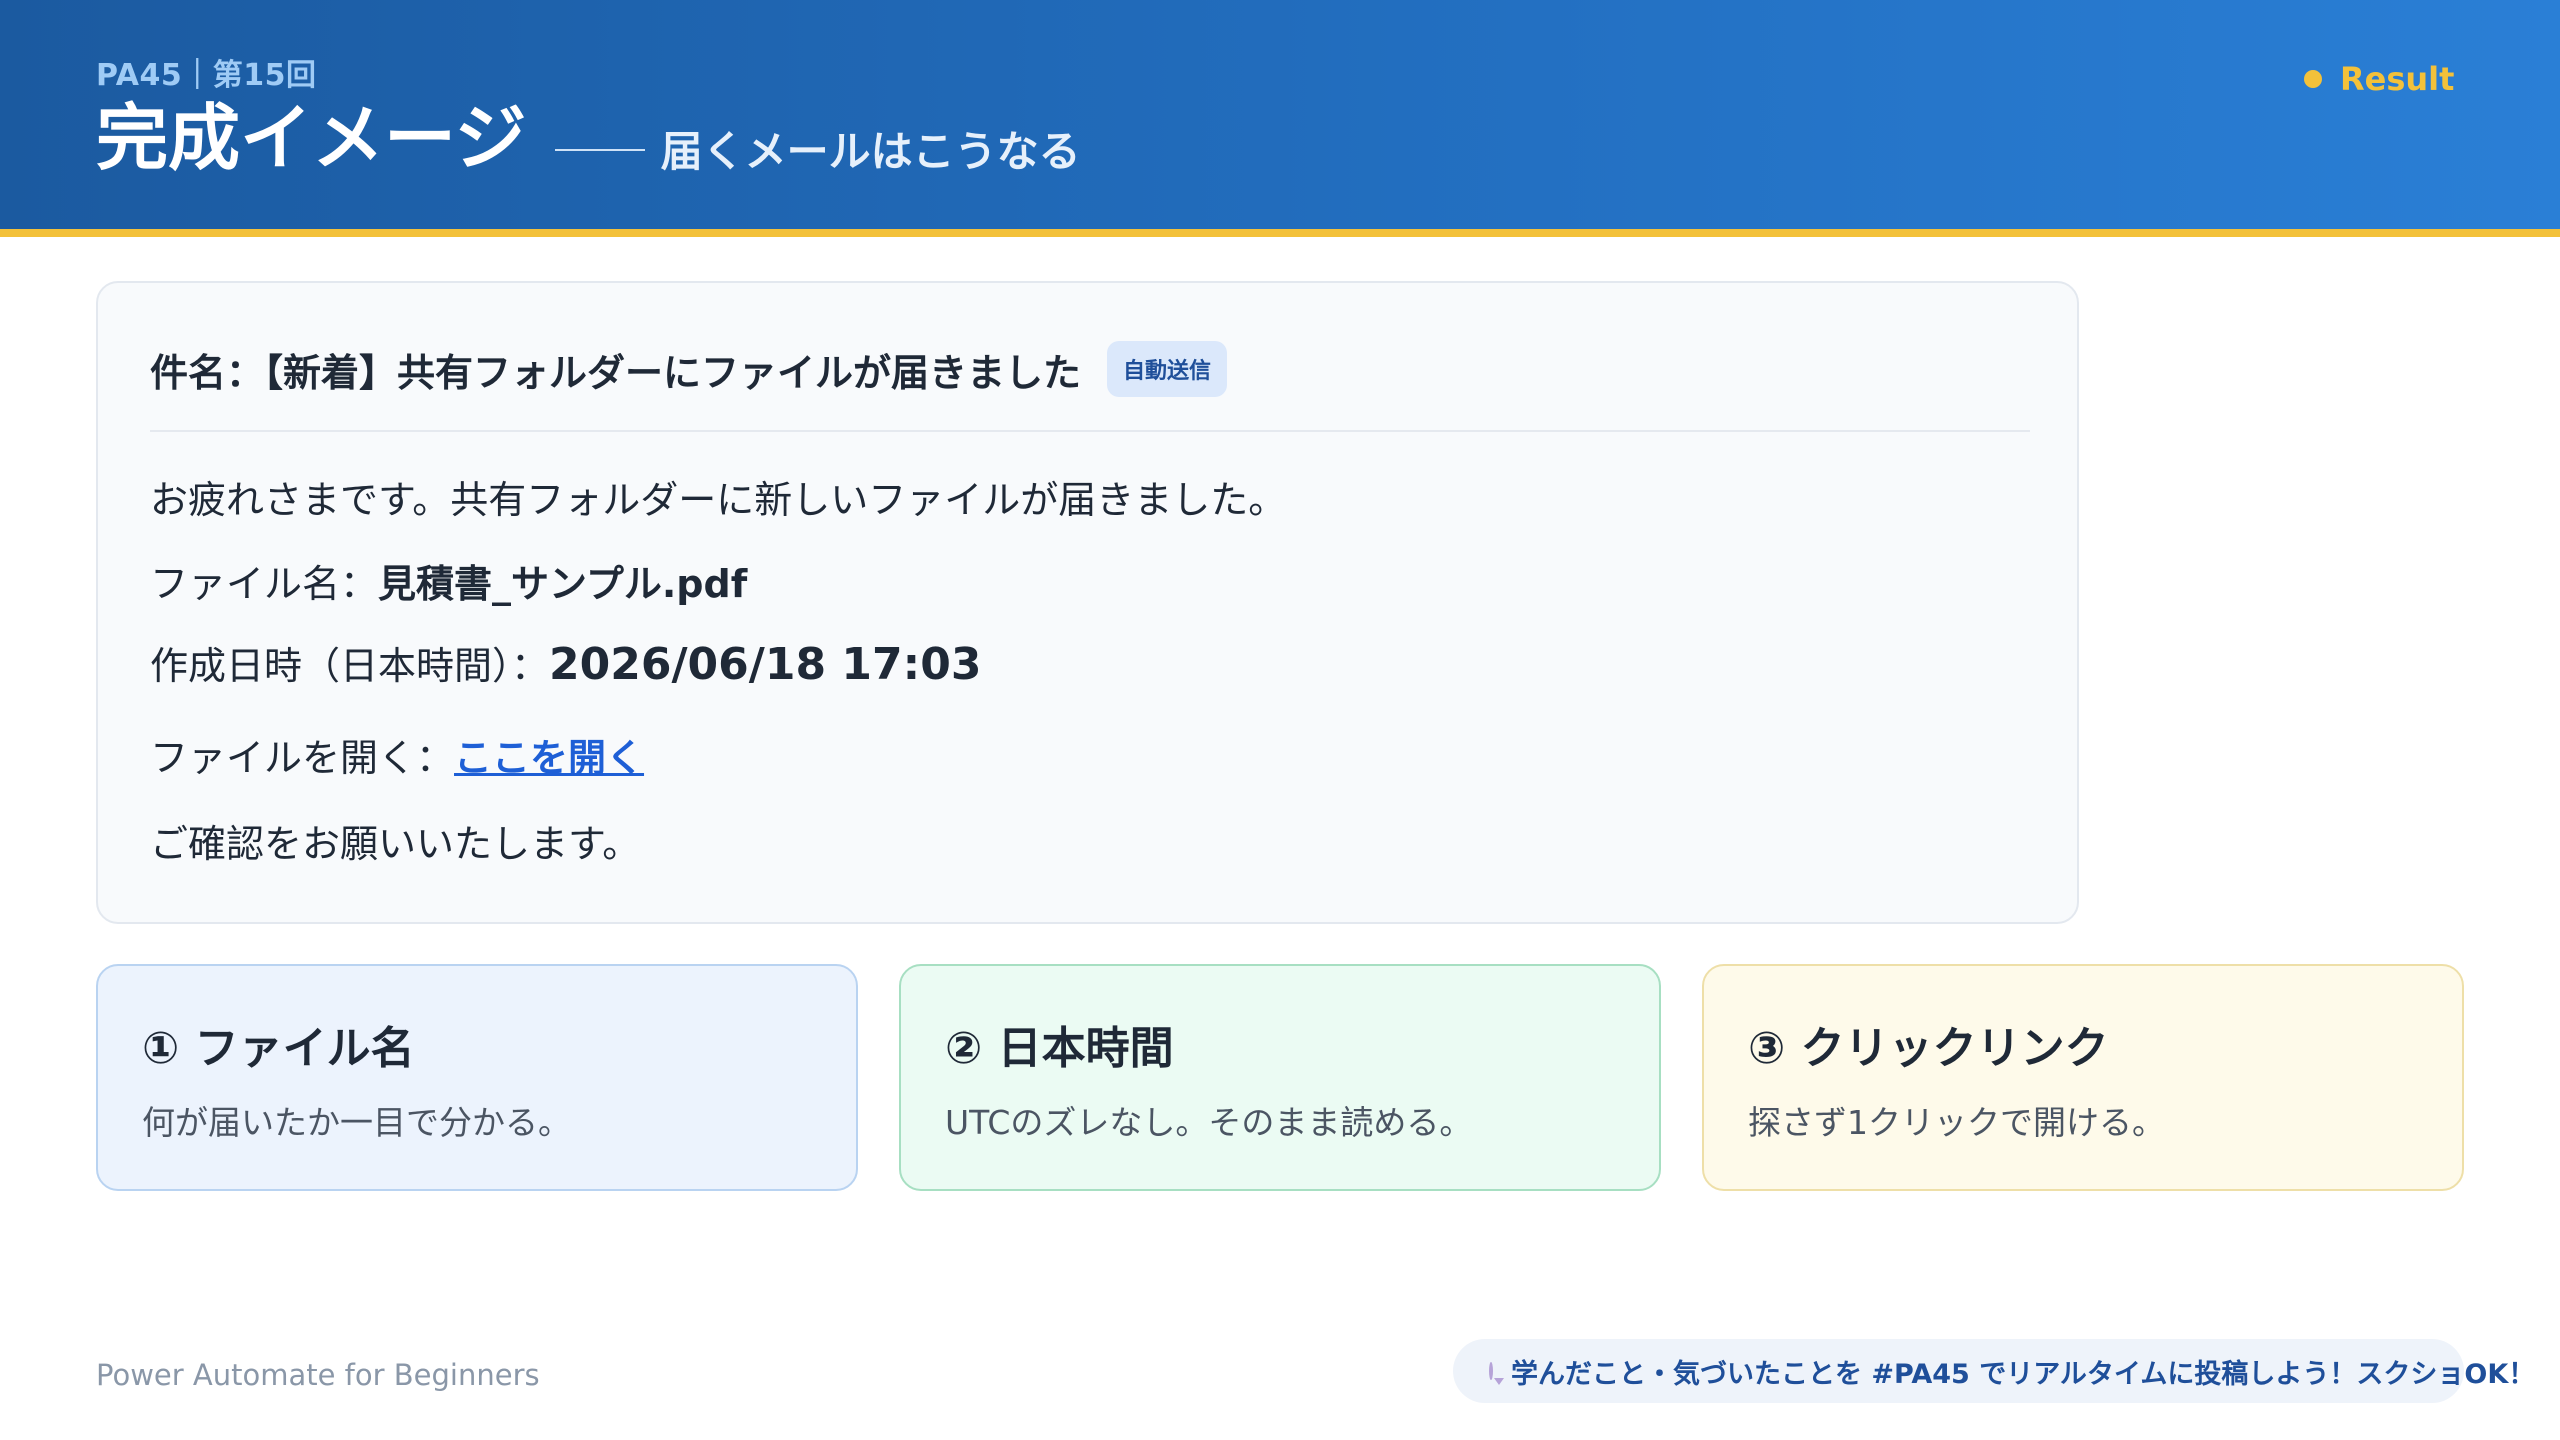 The width and height of the screenshot is (2560, 1440). What do you see at coordinates (1167, 369) in the screenshot?
I see `auto-send-badge: 自動送信` at bounding box center [1167, 369].